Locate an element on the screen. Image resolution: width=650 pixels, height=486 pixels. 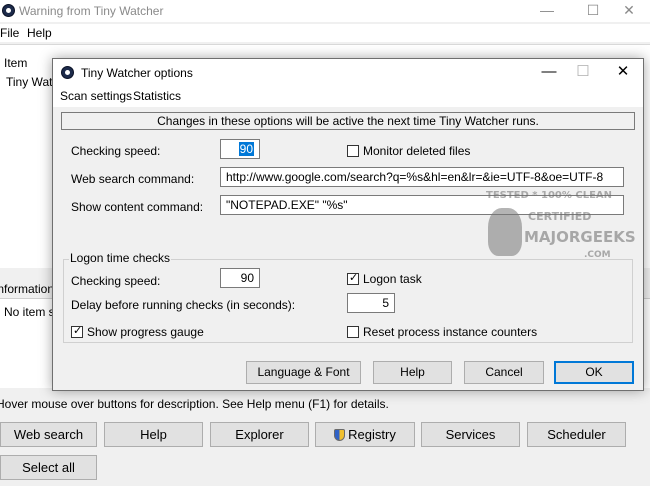
main-window-title: Warning from Tiny Watcher is located at coordinates (91, 11).